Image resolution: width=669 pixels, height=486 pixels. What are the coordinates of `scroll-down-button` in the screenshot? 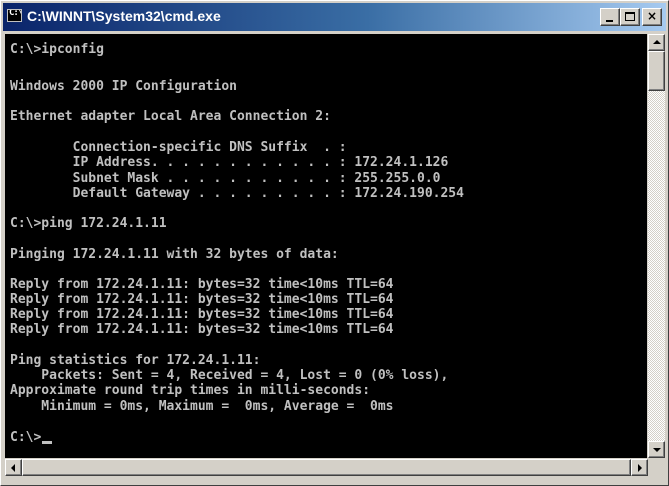 It's located at (656, 449).